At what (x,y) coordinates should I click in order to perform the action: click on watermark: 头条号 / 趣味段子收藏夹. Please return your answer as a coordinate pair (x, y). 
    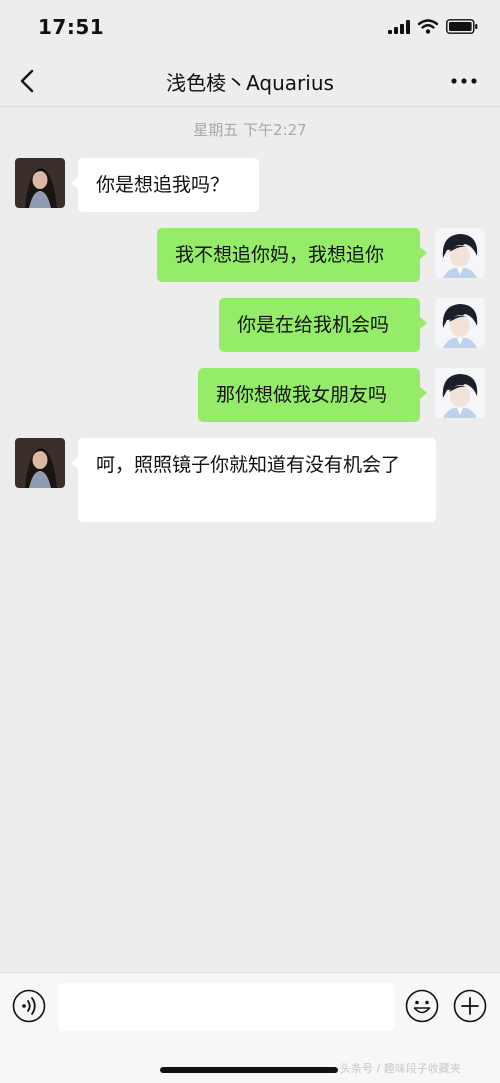
    Looking at the image, I should click on (400, 1068).